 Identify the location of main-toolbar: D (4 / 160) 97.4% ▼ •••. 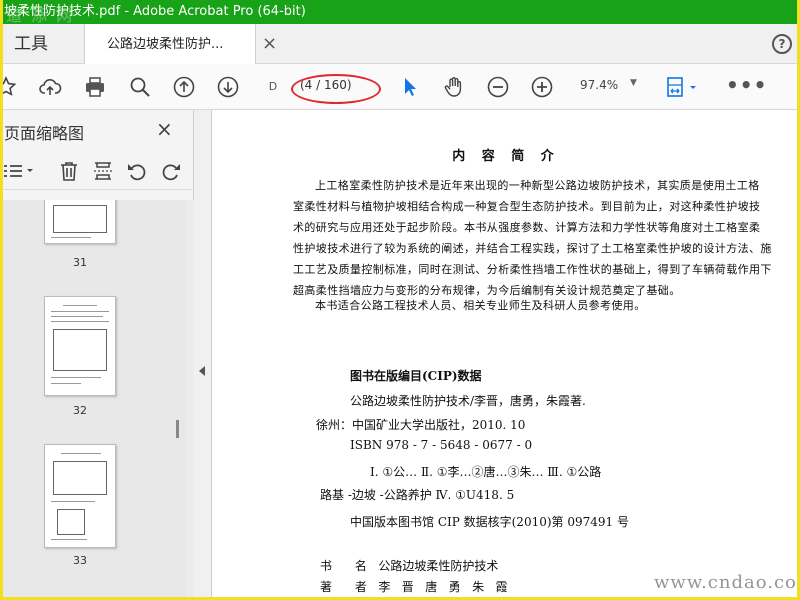
(400, 87).